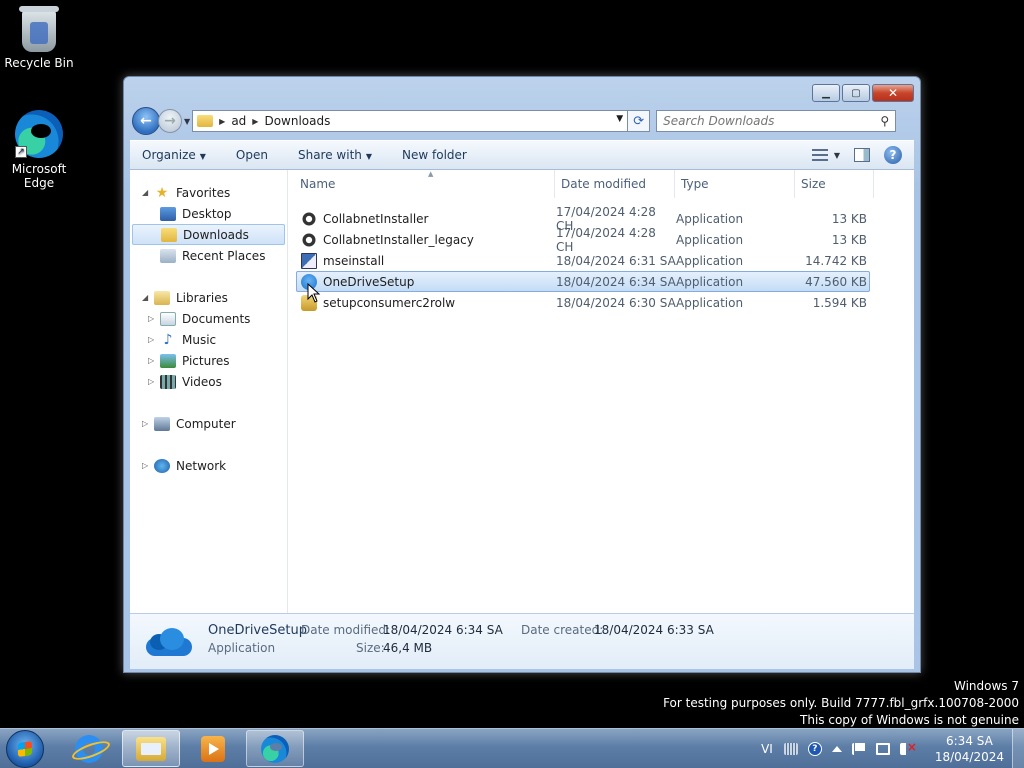 This screenshot has width=1024, height=768. What do you see at coordinates (174, 155) in the screenshot?
I see `organize-button: Organize ▼` at bounding box center [174, 155].